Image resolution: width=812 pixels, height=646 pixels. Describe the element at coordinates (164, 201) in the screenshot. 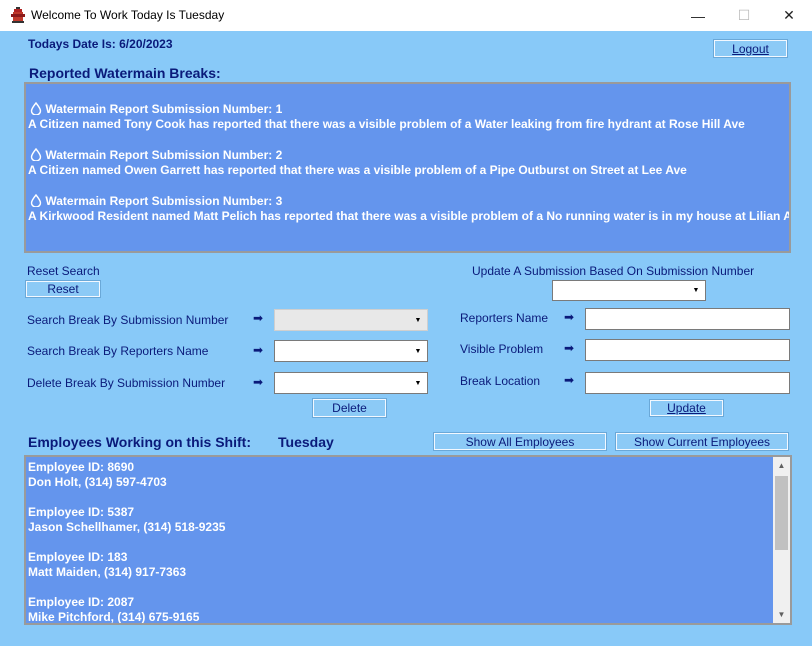

I see `report-title: Watermain Report Submission Number: 3` at that location.